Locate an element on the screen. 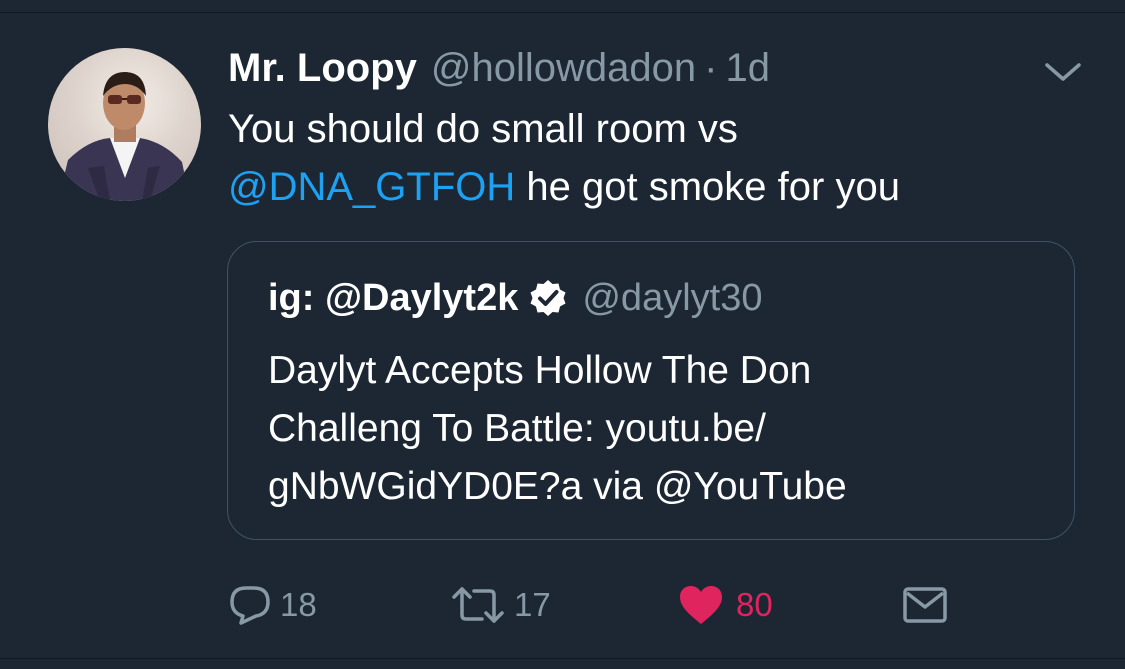  top-divider is located at coordinates (562, 6).